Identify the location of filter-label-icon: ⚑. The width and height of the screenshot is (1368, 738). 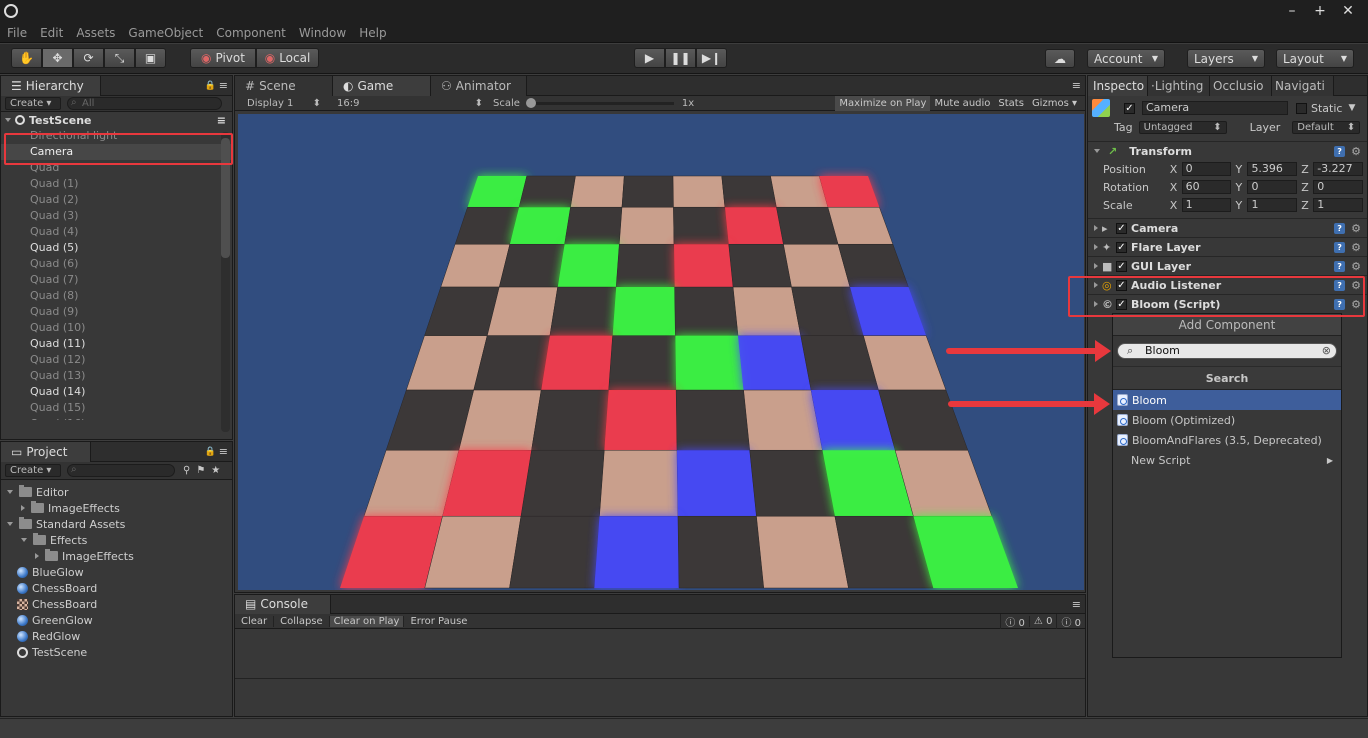
(200, 470).